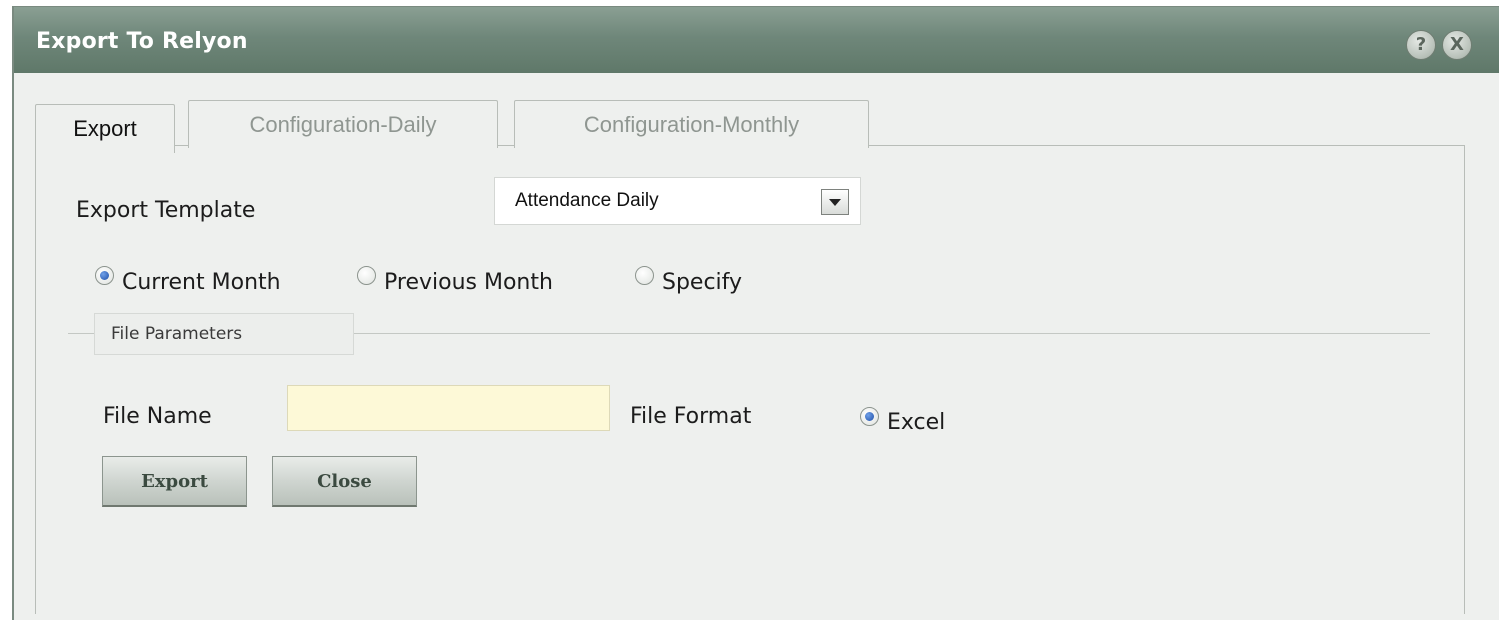 Image resolution: width=1499 pixels, height=620 pixels. Describe the element at coordinates (835, 202) in the screenshot. I see `dropdown-arrow-icon` at that location.